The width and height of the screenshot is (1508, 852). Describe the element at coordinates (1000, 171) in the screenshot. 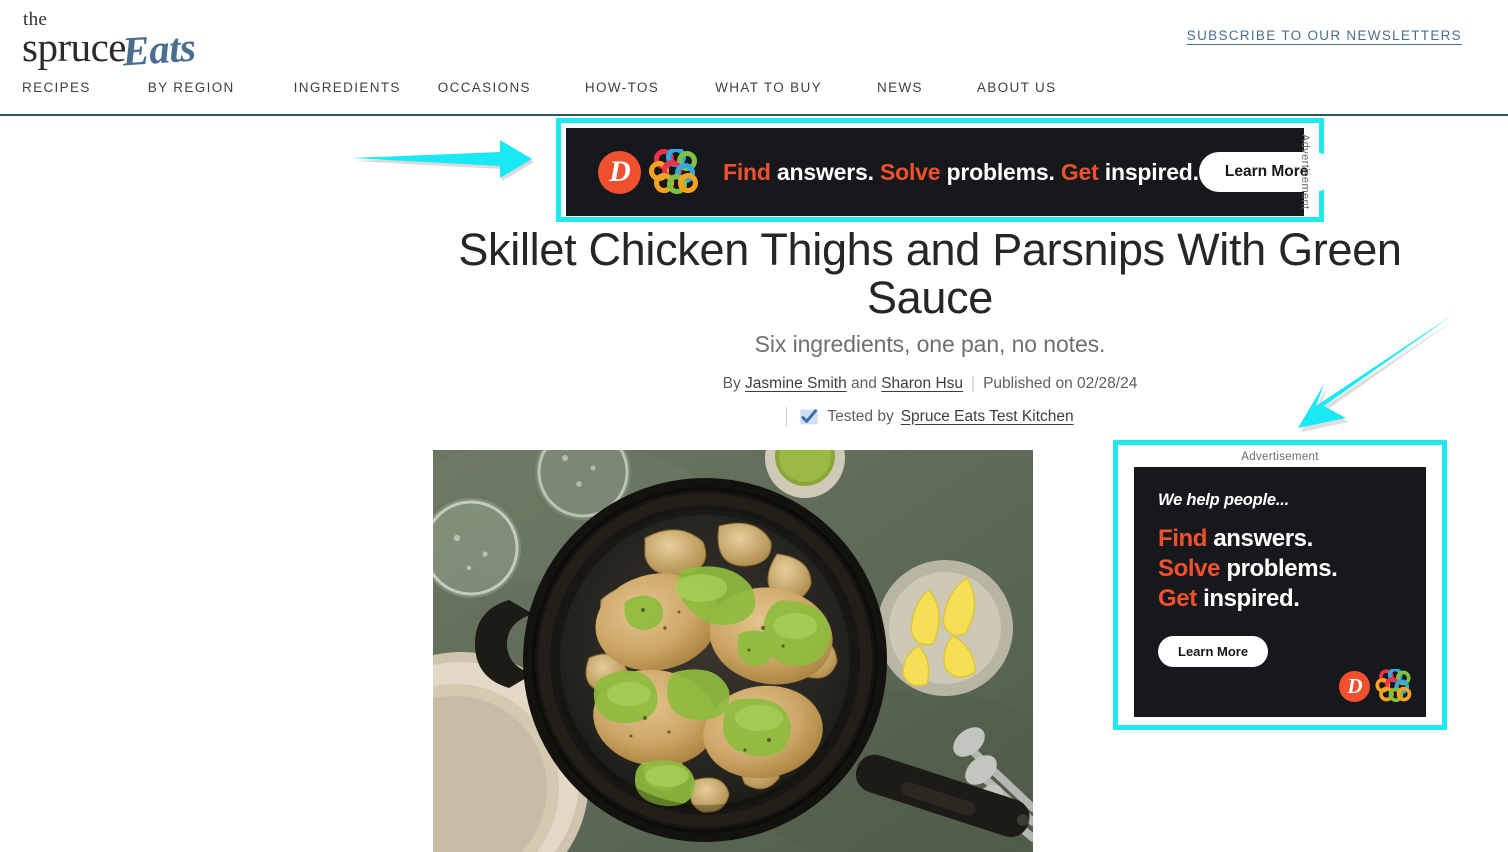

I see `banner-rest-problems: problems.` at that location.